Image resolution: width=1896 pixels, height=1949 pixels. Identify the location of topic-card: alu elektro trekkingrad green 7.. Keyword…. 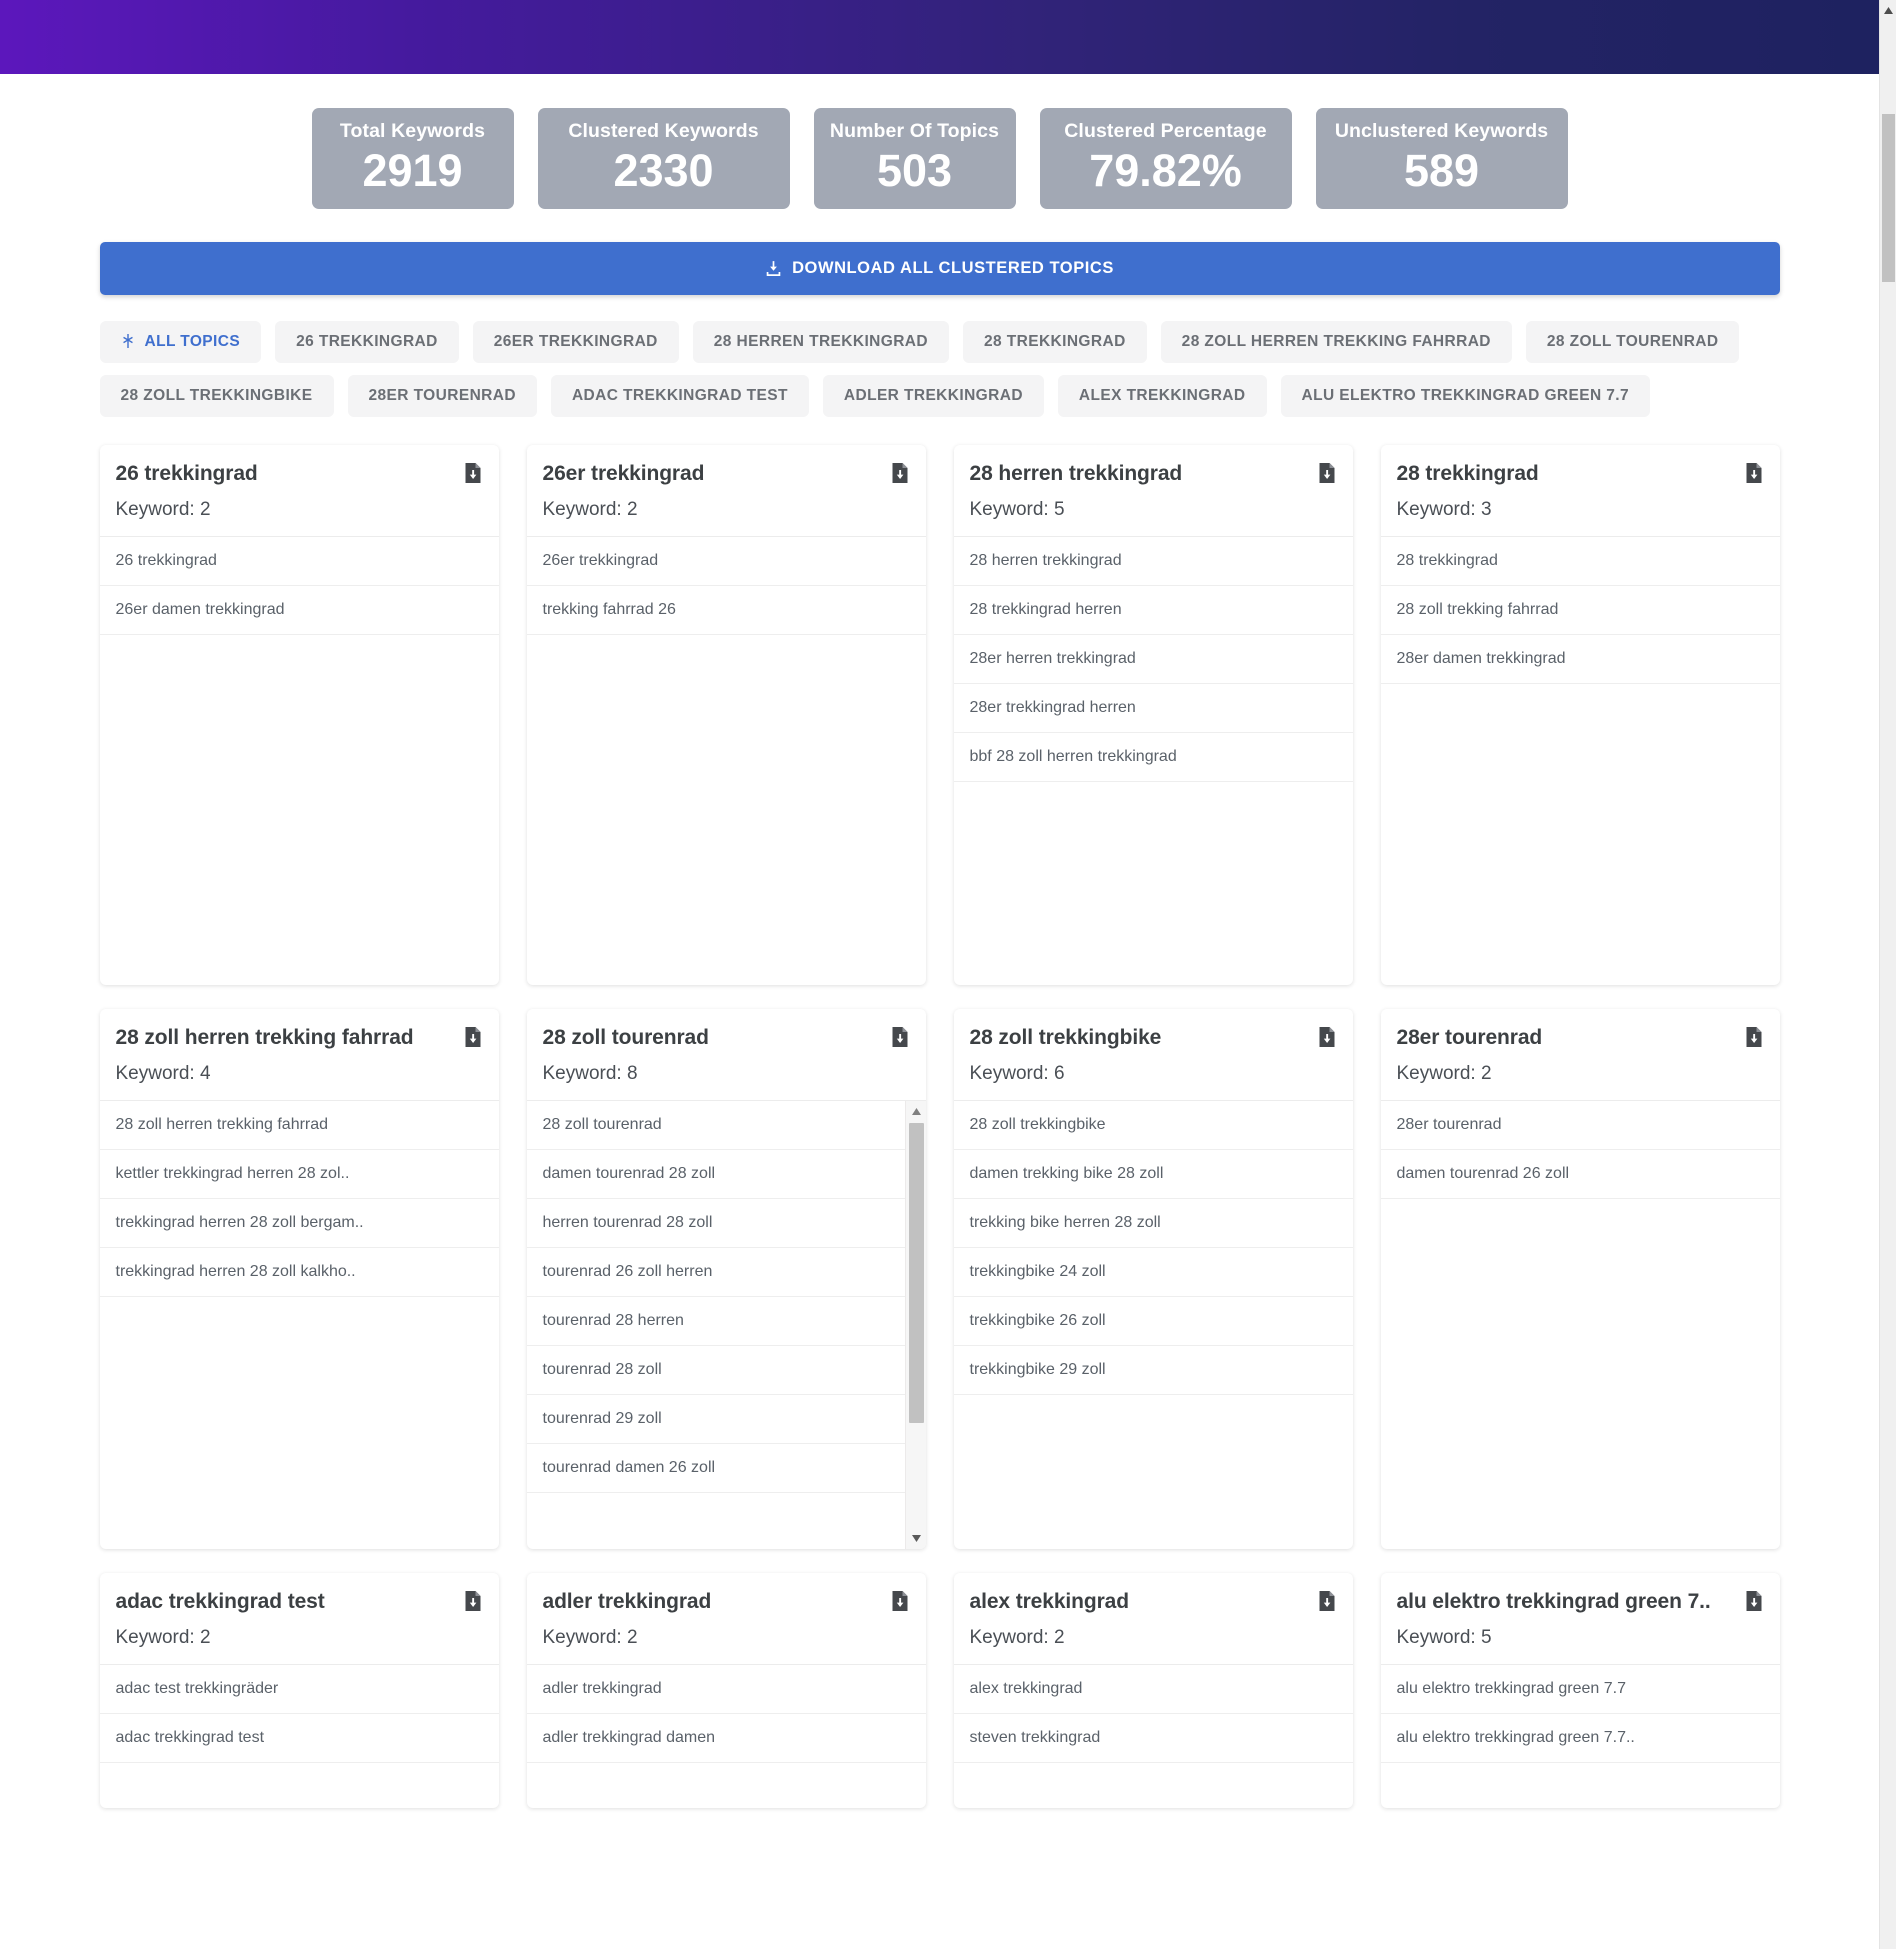
(1580, 1690).